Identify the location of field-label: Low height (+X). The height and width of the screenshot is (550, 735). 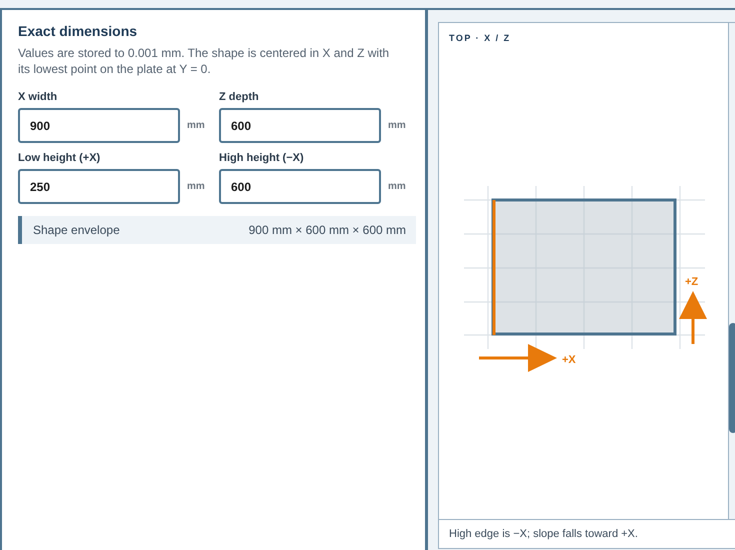
(60, 158).